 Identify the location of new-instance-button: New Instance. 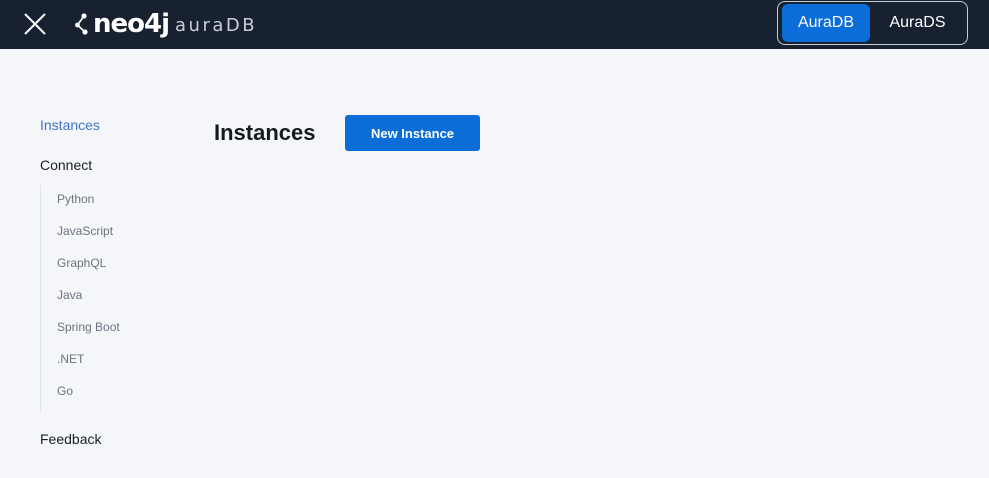
(412, 133).